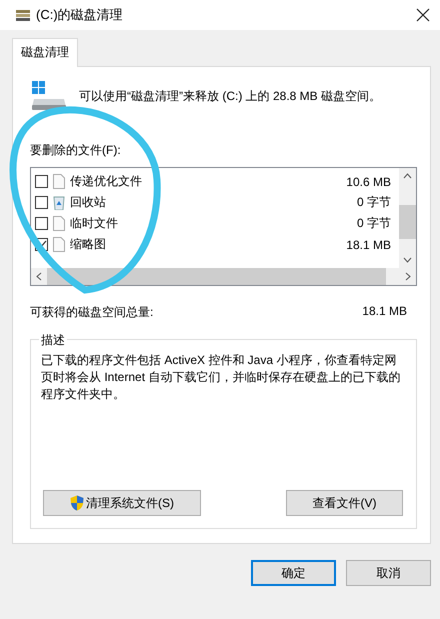 The height and width of the screenshot is (619, 440). Describe the element at coordinates (88, 244) in the screenshot. I see `file-name: 缩略图` at that location.